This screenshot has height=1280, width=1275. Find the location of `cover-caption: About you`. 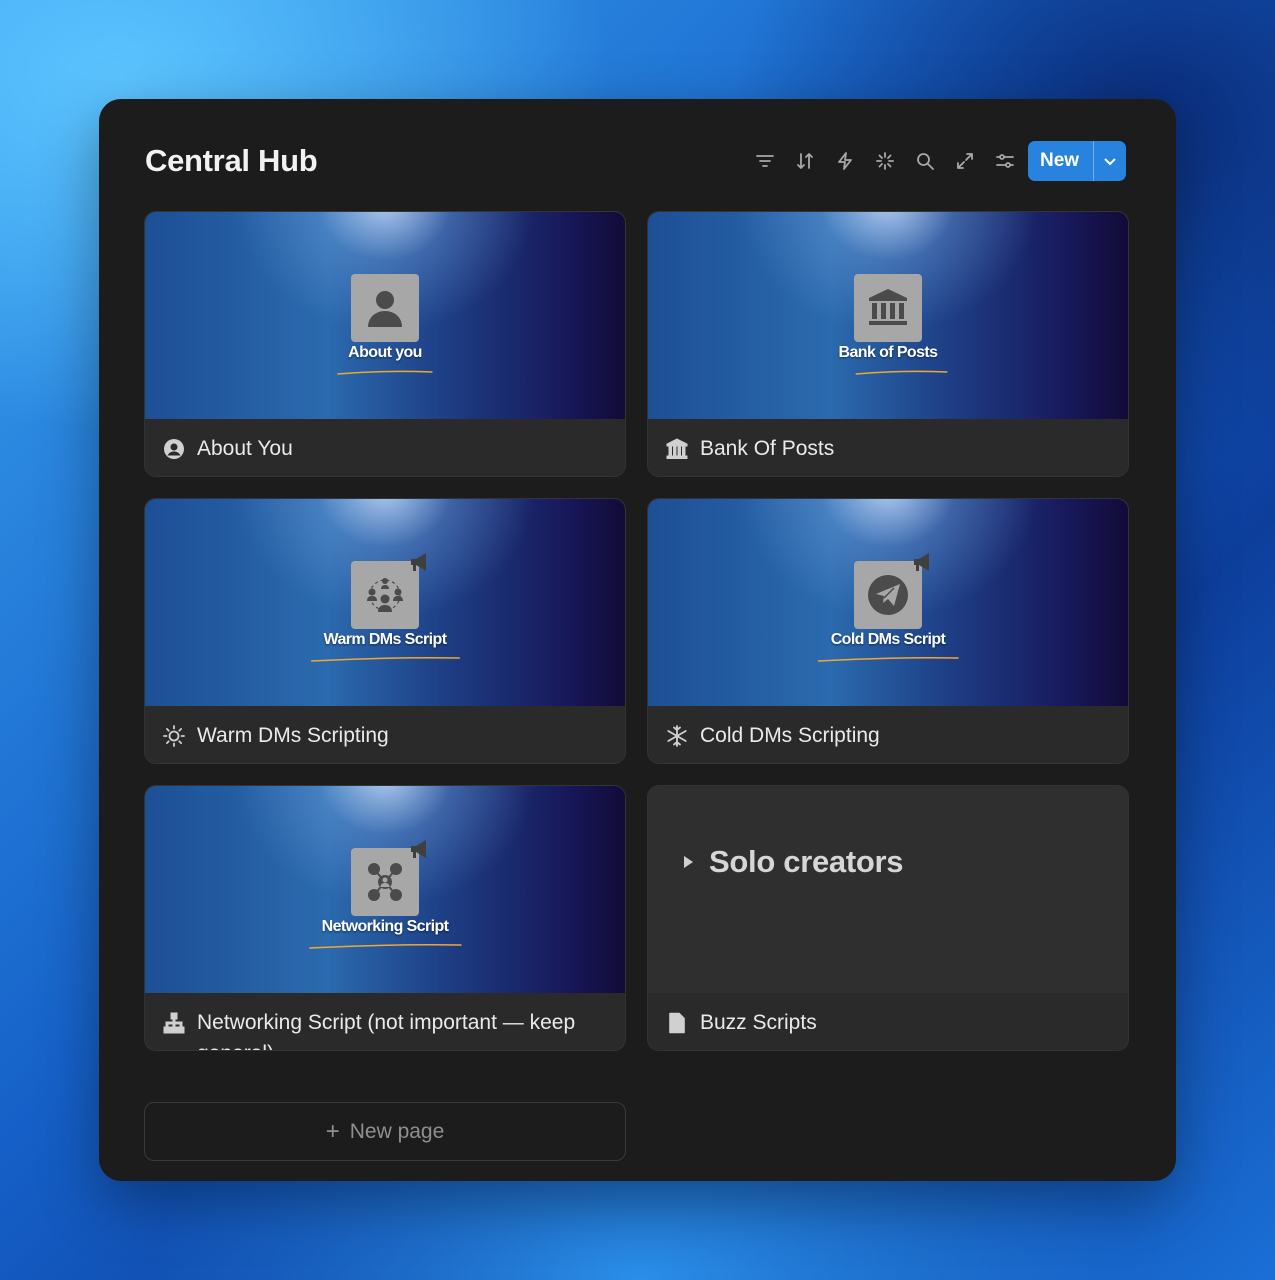

cover-caption: About you is located at coordinates (385, 359).